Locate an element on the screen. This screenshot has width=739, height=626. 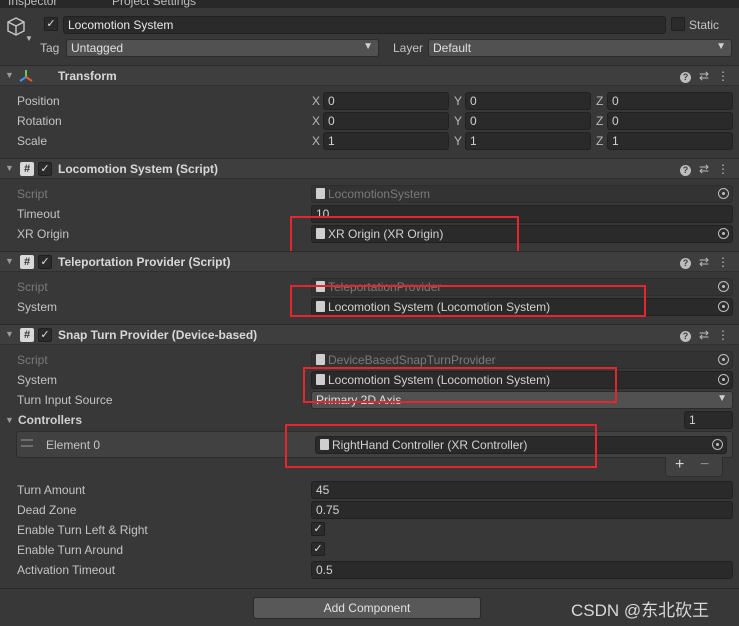
active-checkbox: ✓ is located at coordinates (51, 24).